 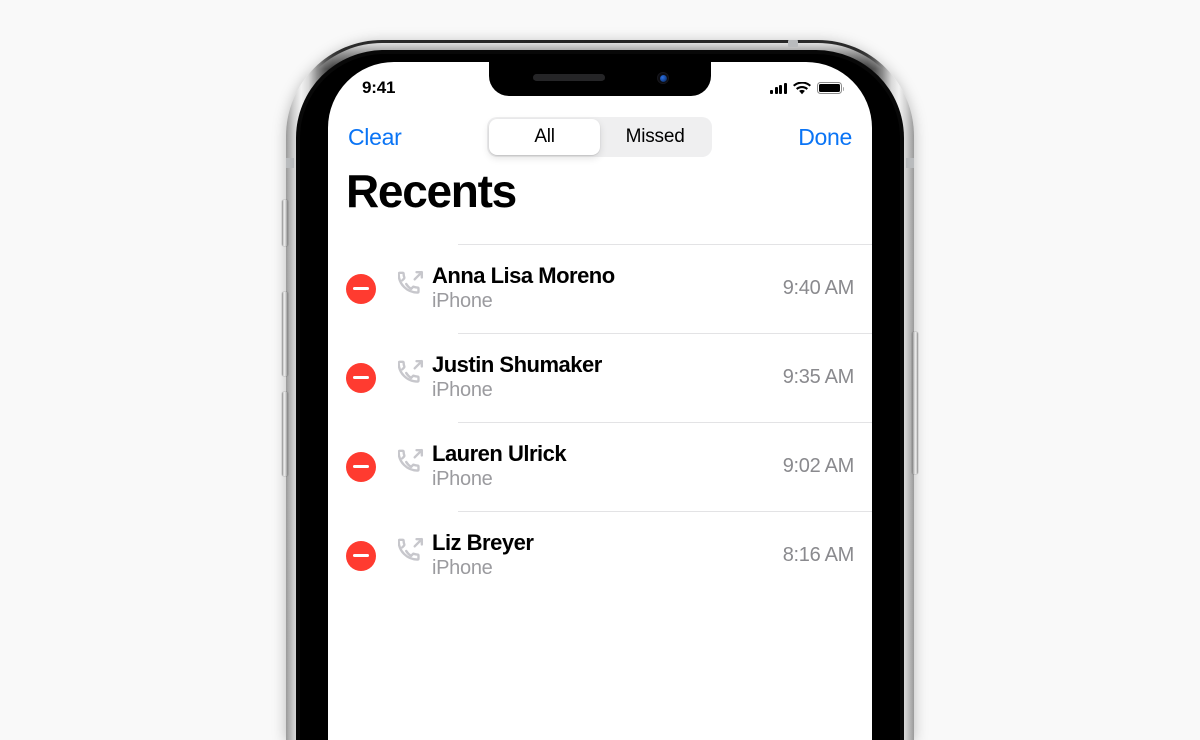 I want to click on table-row: Justin Shumaker iPhone 9:35 AM, so click(x=600, y=377).